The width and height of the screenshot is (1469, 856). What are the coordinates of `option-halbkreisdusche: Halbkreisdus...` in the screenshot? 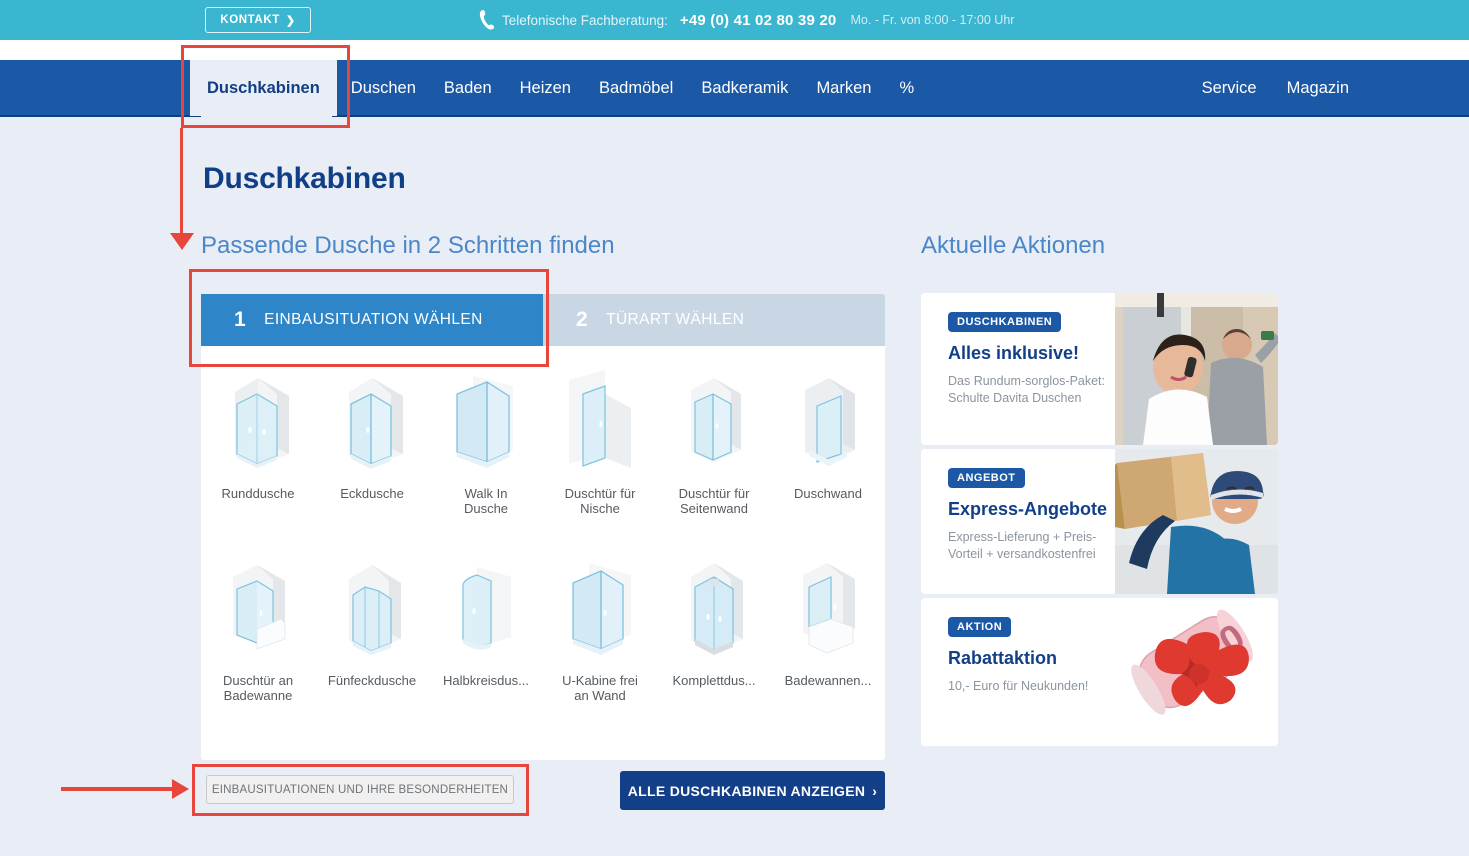 It's located at (486, 626).